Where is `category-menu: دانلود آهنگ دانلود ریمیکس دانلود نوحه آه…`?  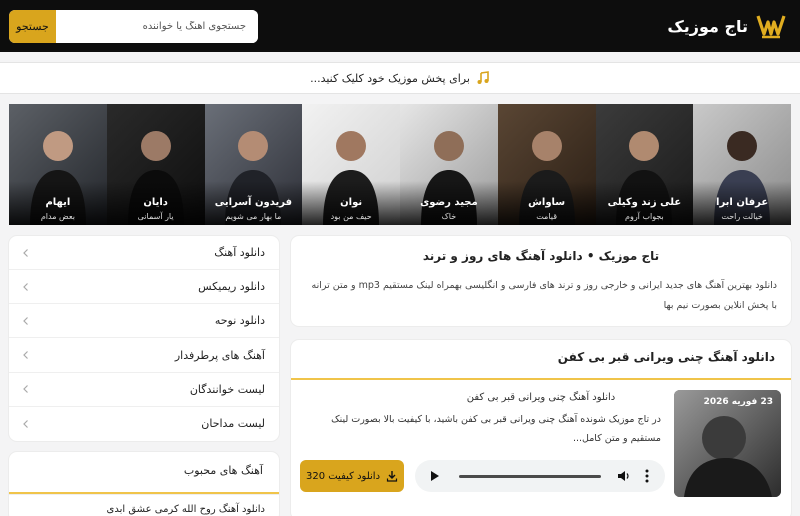 category-menu: دانلود آهنگ دانلود ریمیکس دانلود نوحه آه… is located at coordinates (144, 338).